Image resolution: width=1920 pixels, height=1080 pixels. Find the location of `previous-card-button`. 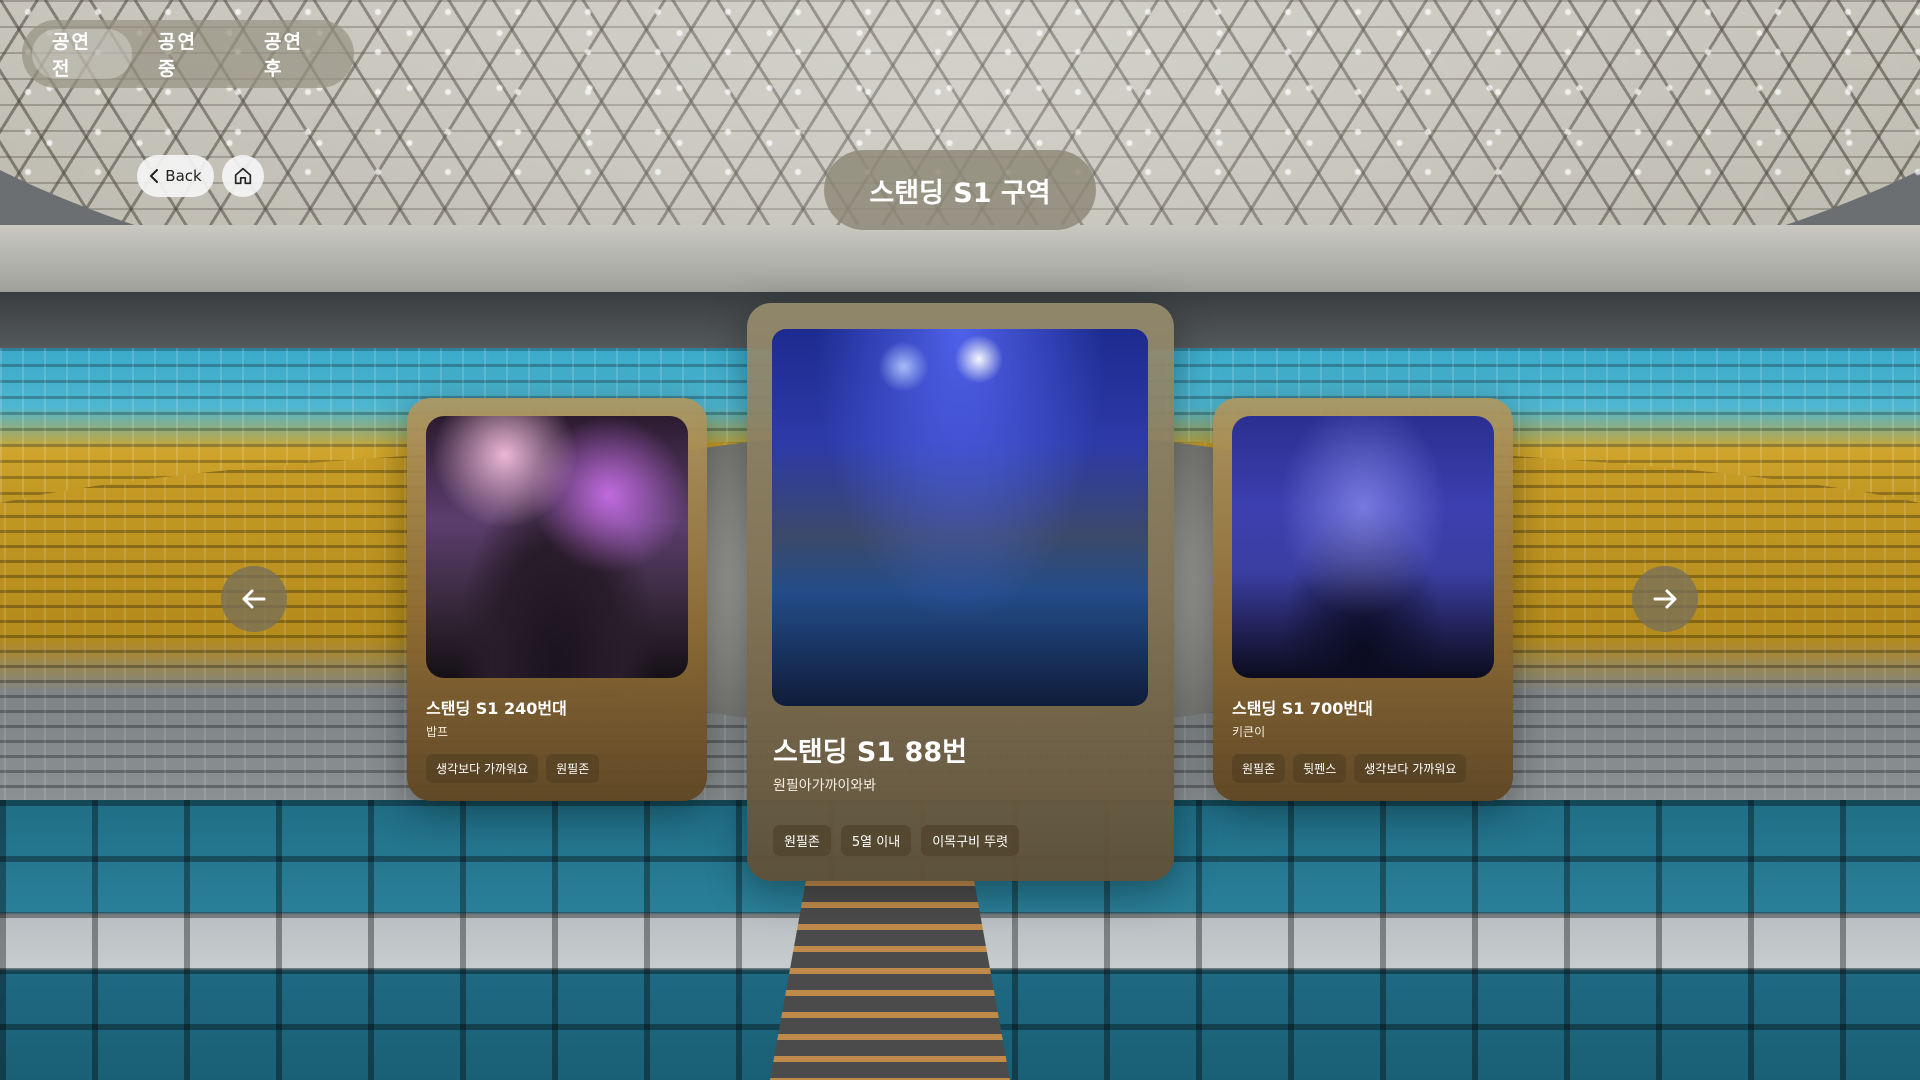

previous-card-button is located at coordinates (254, 599).